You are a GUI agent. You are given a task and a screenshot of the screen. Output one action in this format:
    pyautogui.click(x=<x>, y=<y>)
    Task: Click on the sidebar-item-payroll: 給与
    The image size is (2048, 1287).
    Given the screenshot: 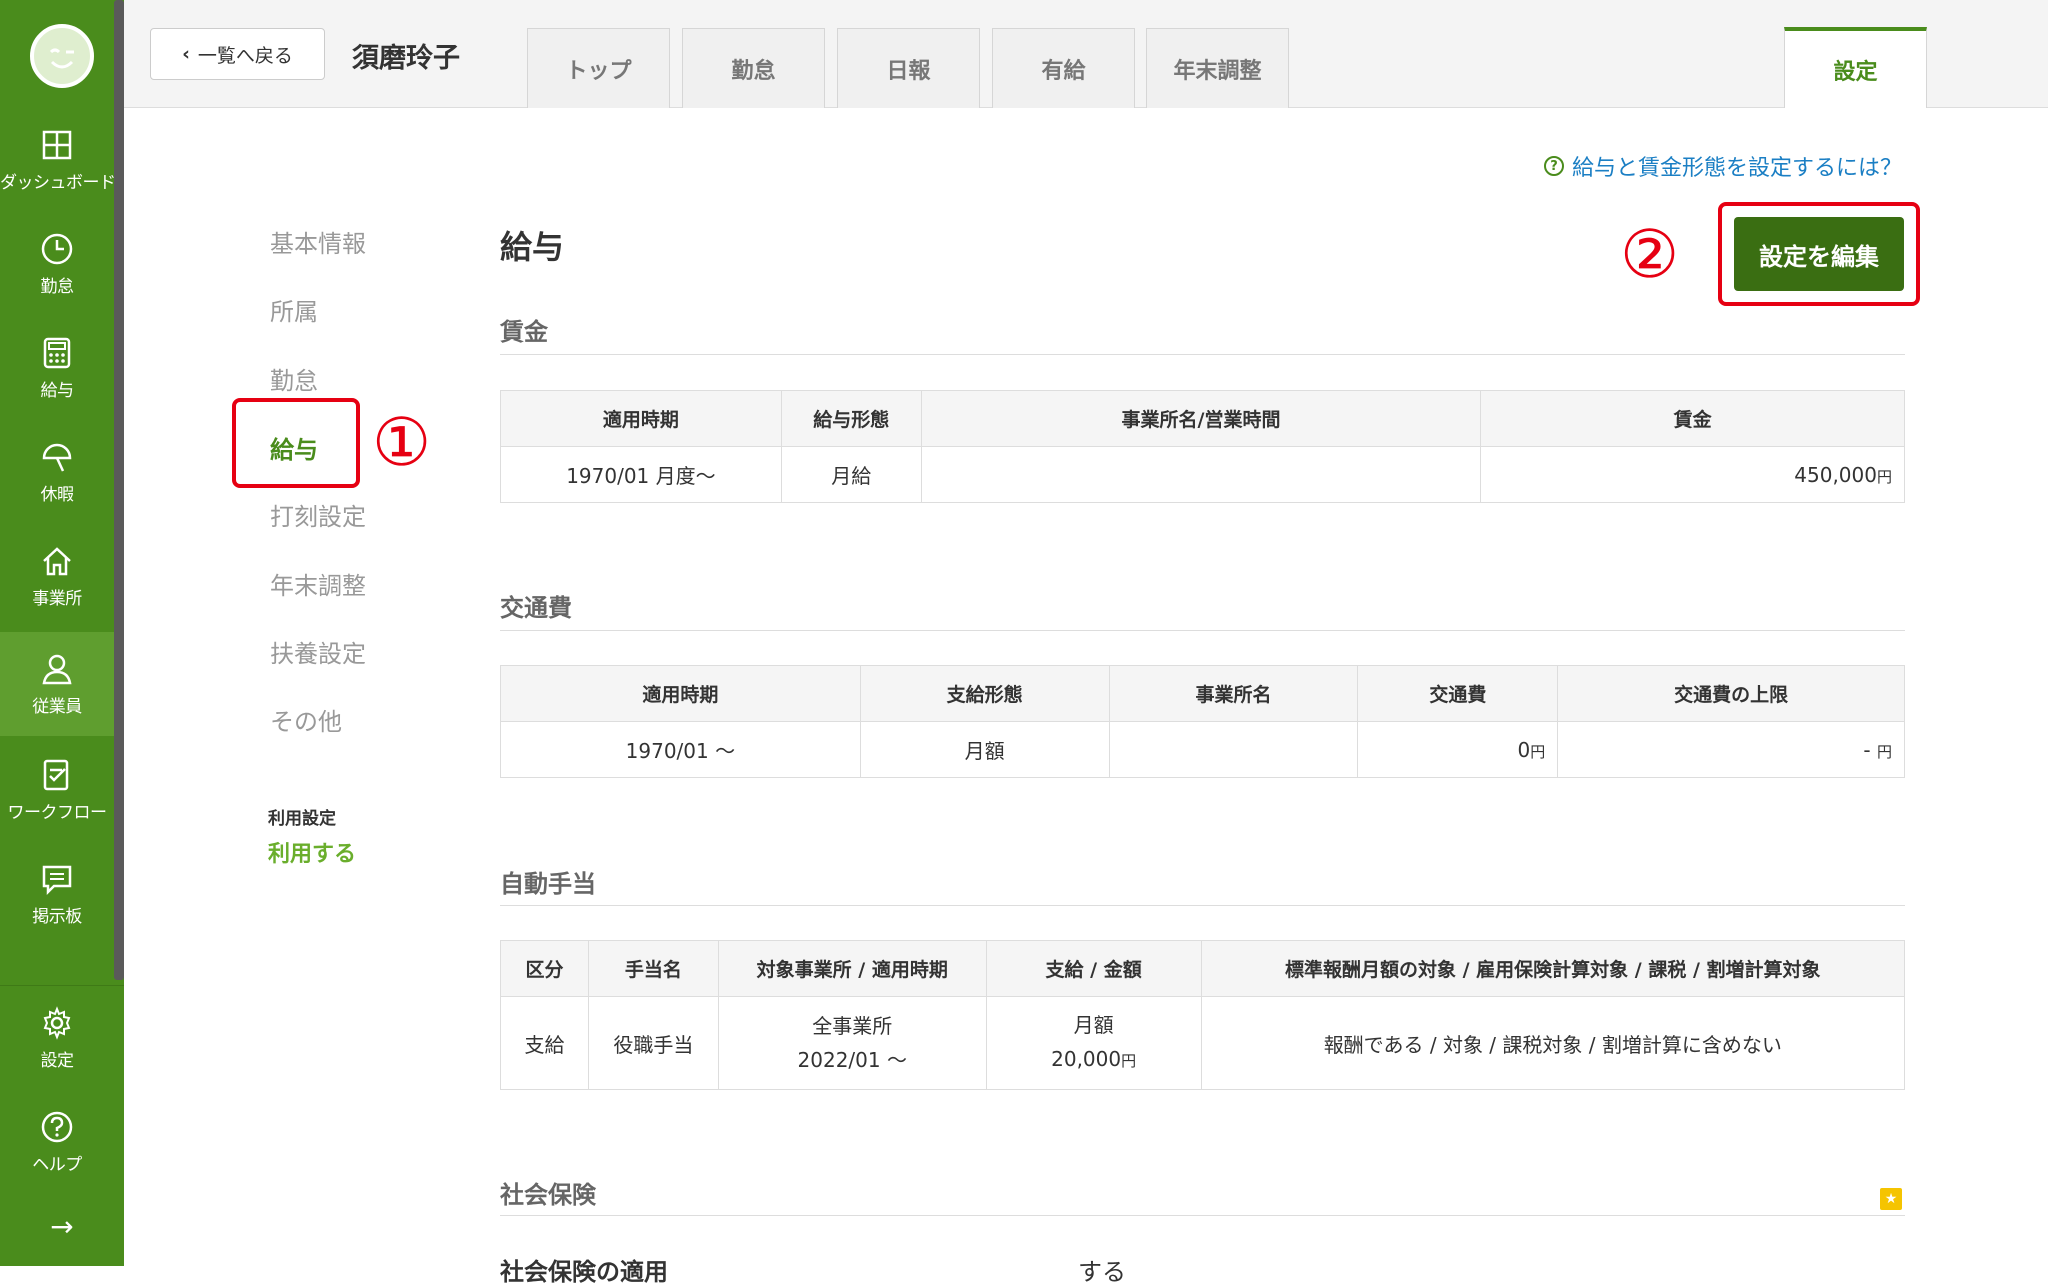 What is the action you would take?
    pyautogui.click(x=57, y=388)
    